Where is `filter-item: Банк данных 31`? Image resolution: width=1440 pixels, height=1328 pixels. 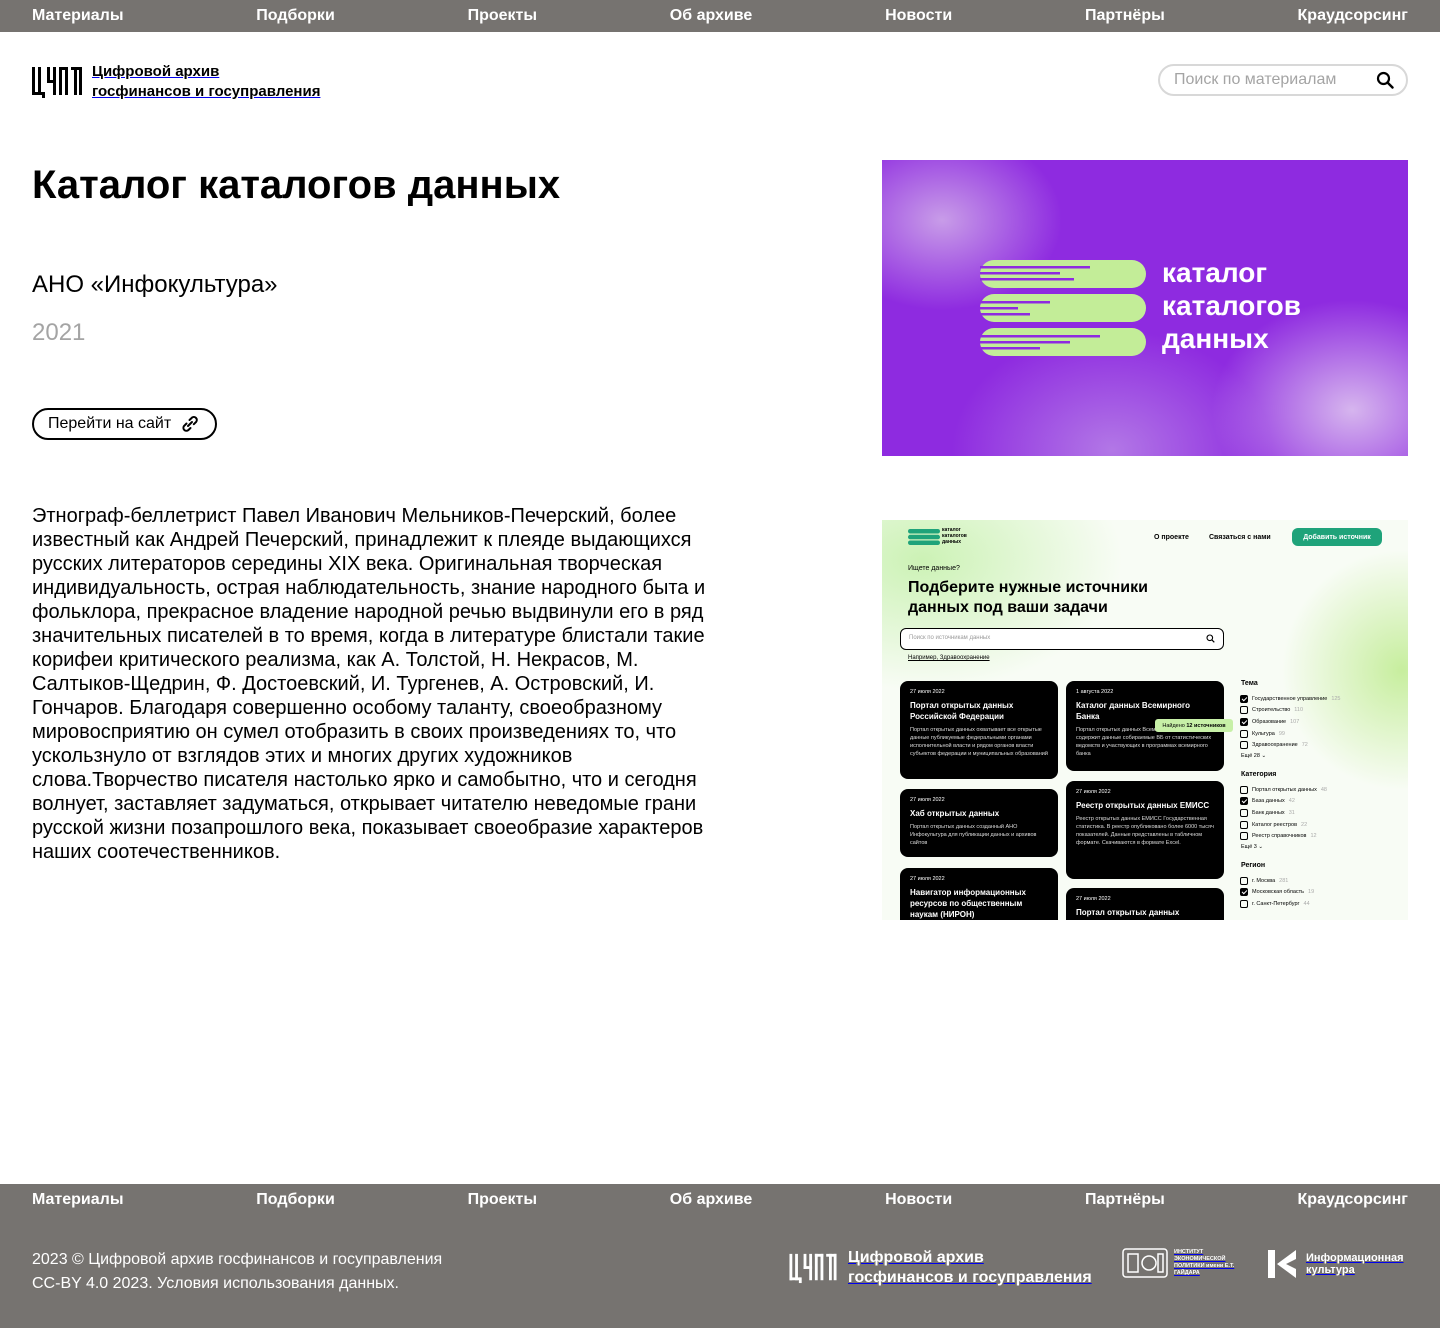
filter-item: Банк данных 31 is located at coordinates (1320, 813).